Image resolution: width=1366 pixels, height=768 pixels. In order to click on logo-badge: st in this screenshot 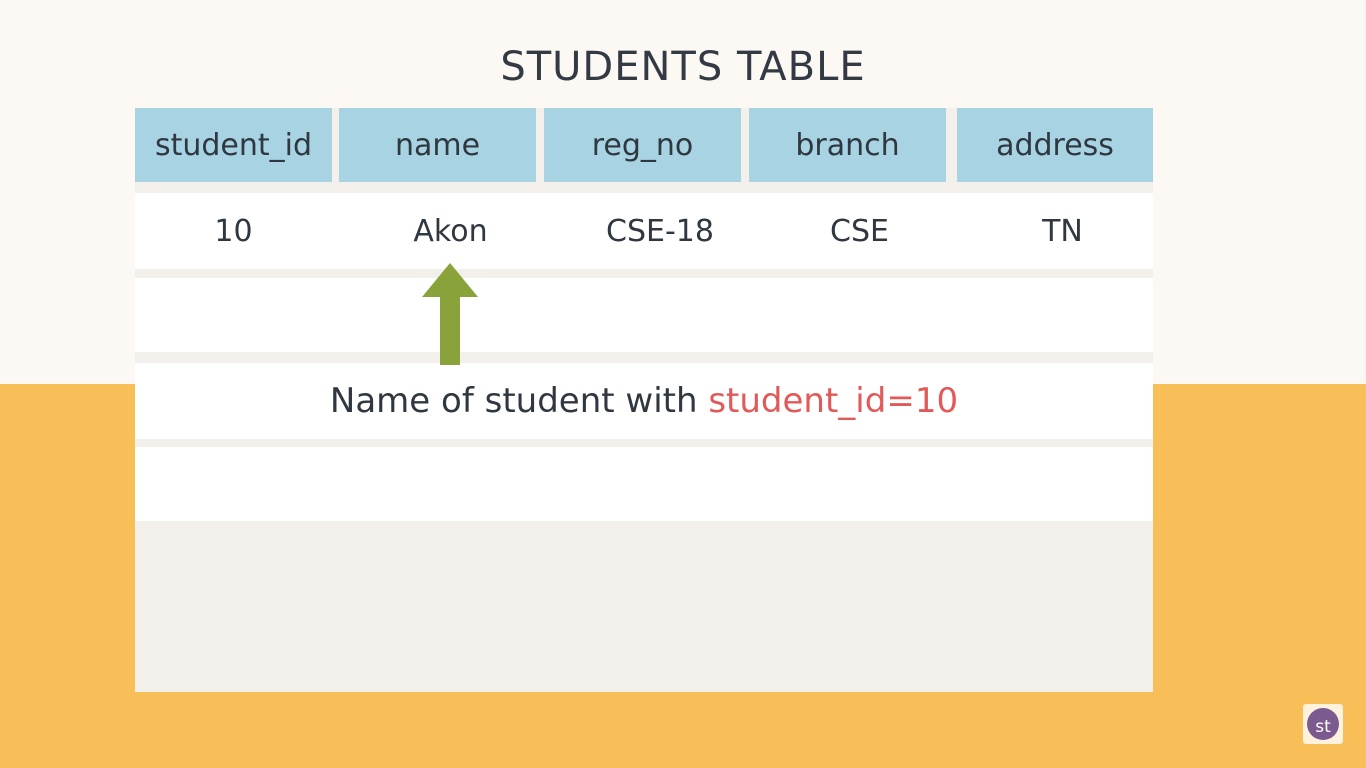, I will do `click(1323, 724)`.